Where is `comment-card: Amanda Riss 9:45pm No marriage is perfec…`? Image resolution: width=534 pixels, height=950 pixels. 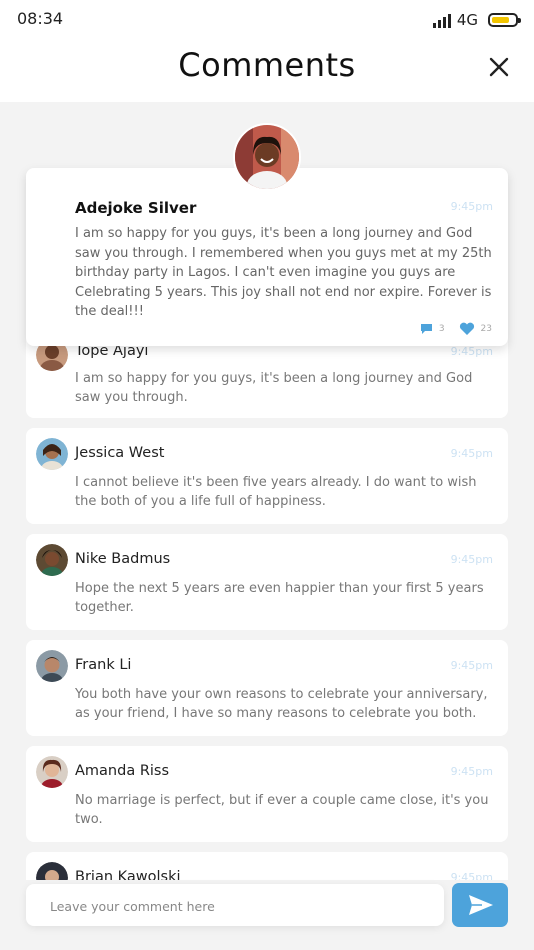 comment-card: Amanda Riss 9:45pm No marriage is perfec… is located at coordinates (267, 794).